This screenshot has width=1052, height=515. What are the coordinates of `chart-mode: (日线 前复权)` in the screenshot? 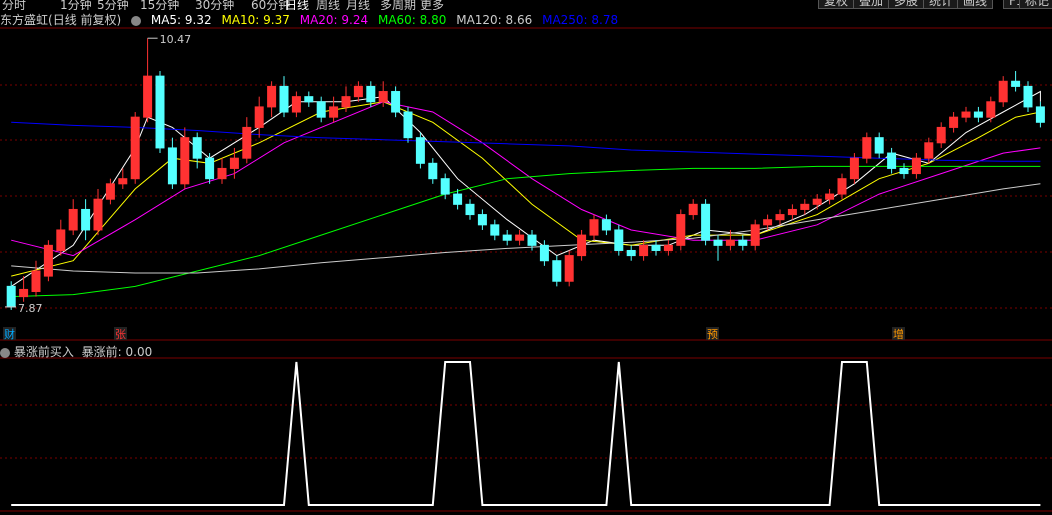 It's located at (85, 20).